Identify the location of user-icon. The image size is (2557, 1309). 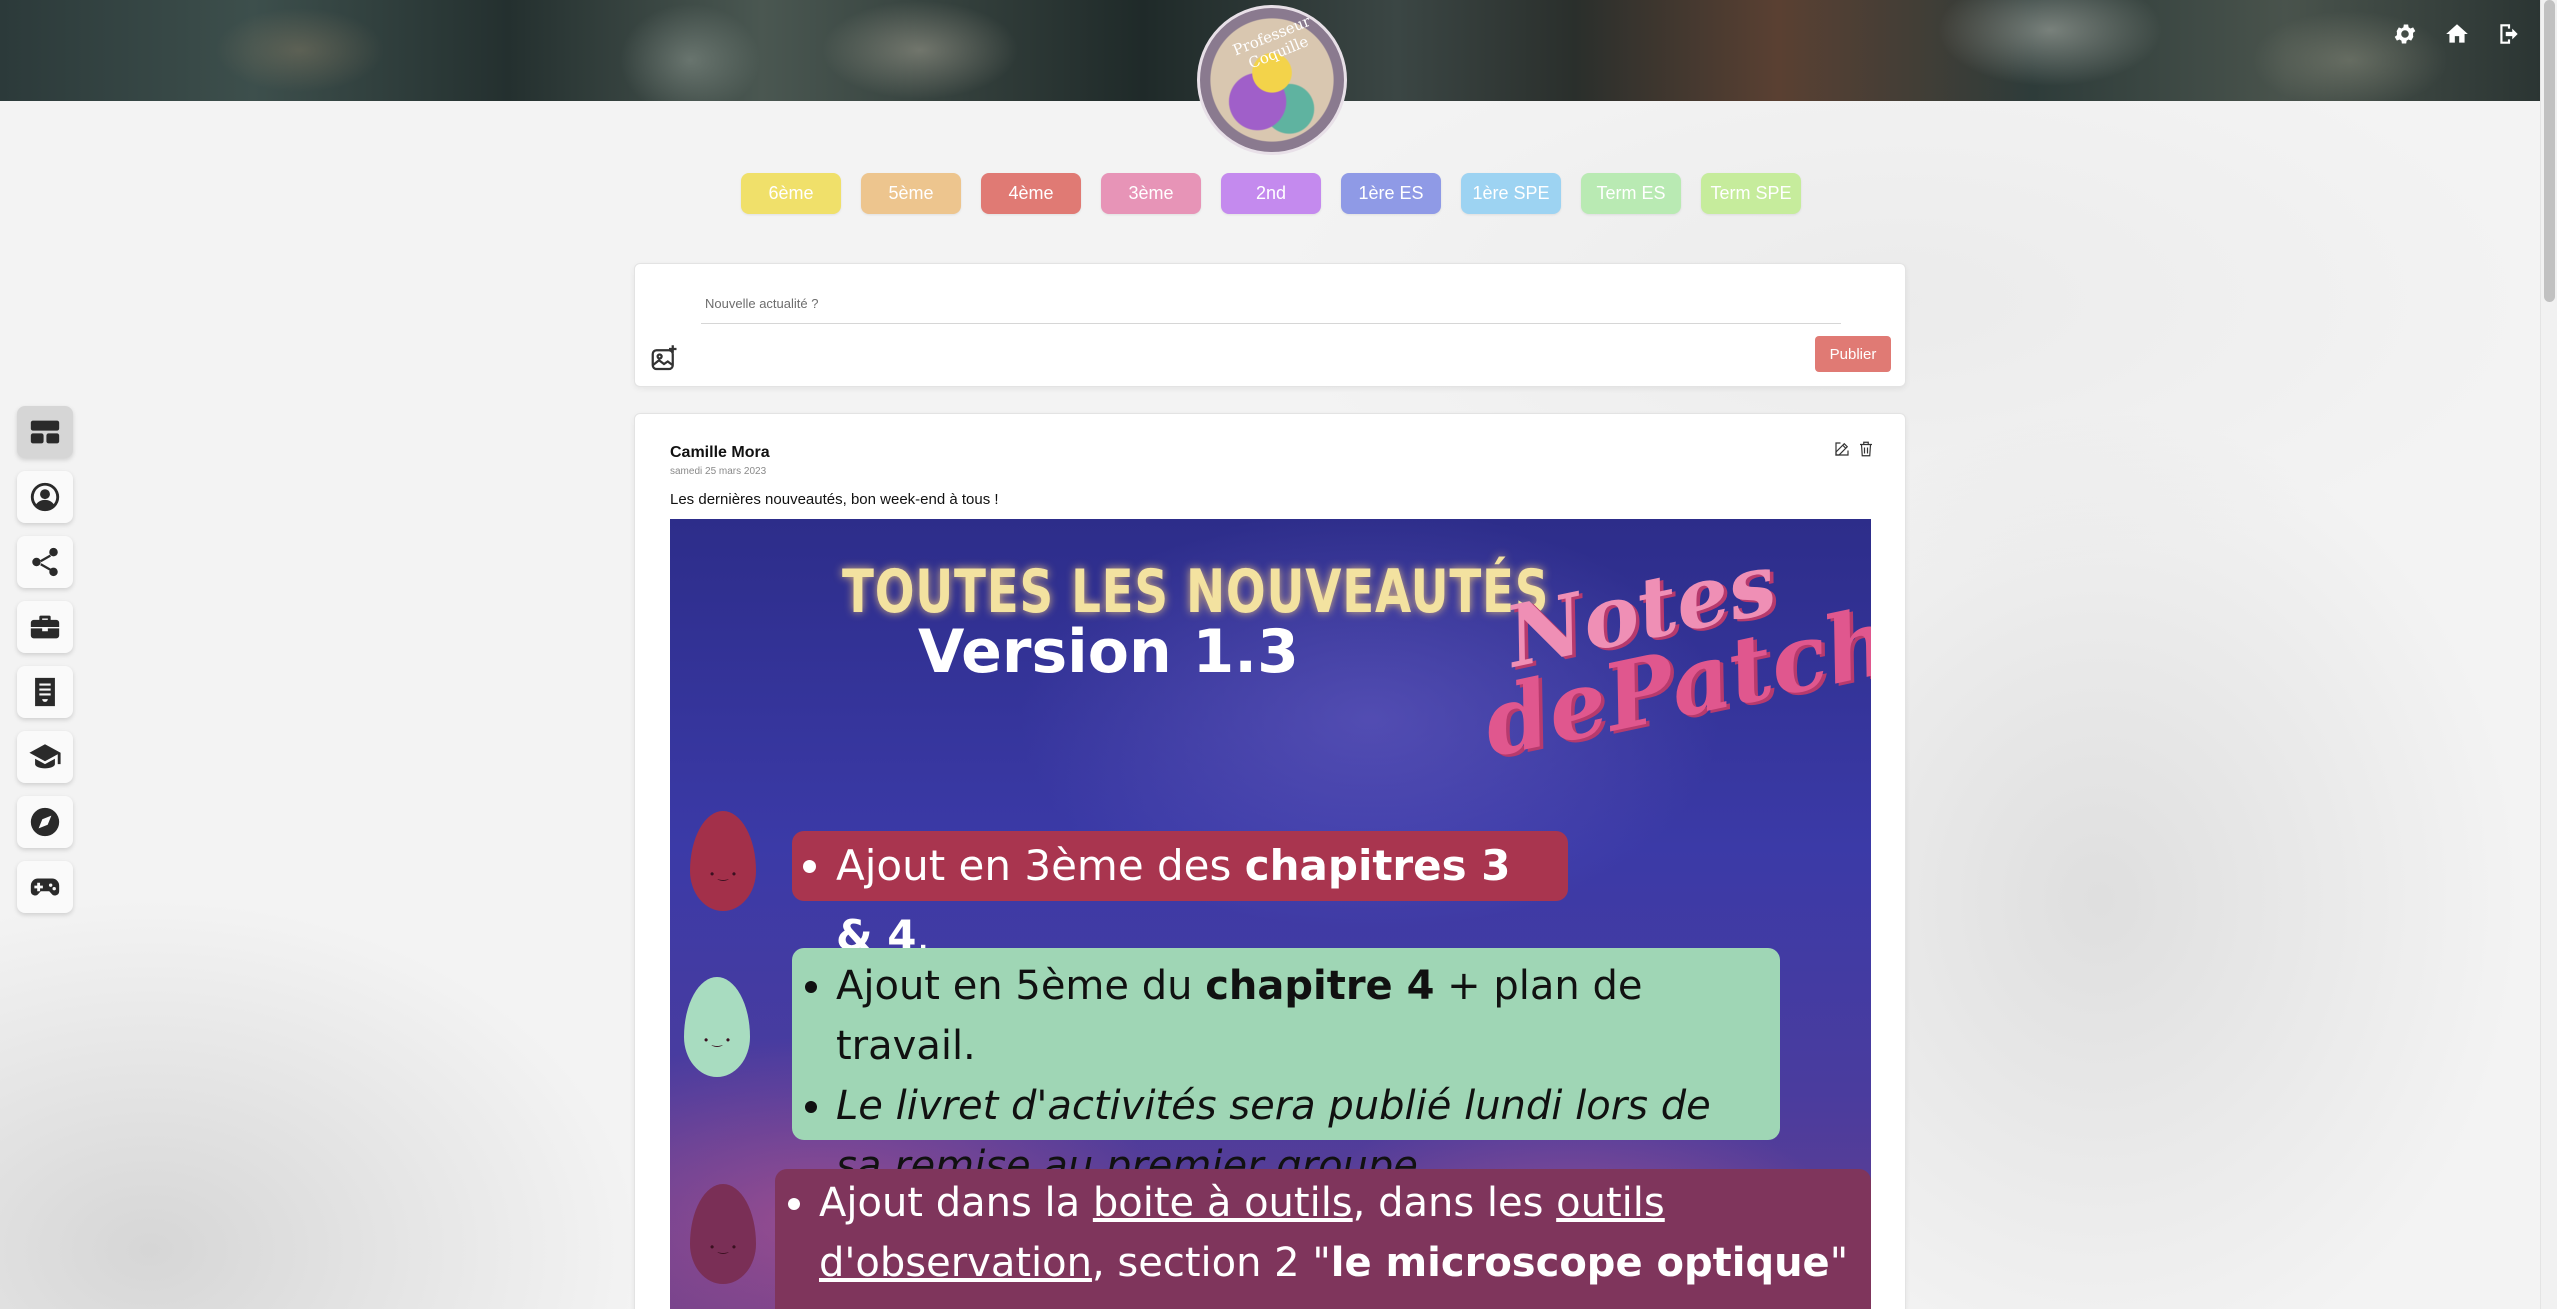
(45, 497).